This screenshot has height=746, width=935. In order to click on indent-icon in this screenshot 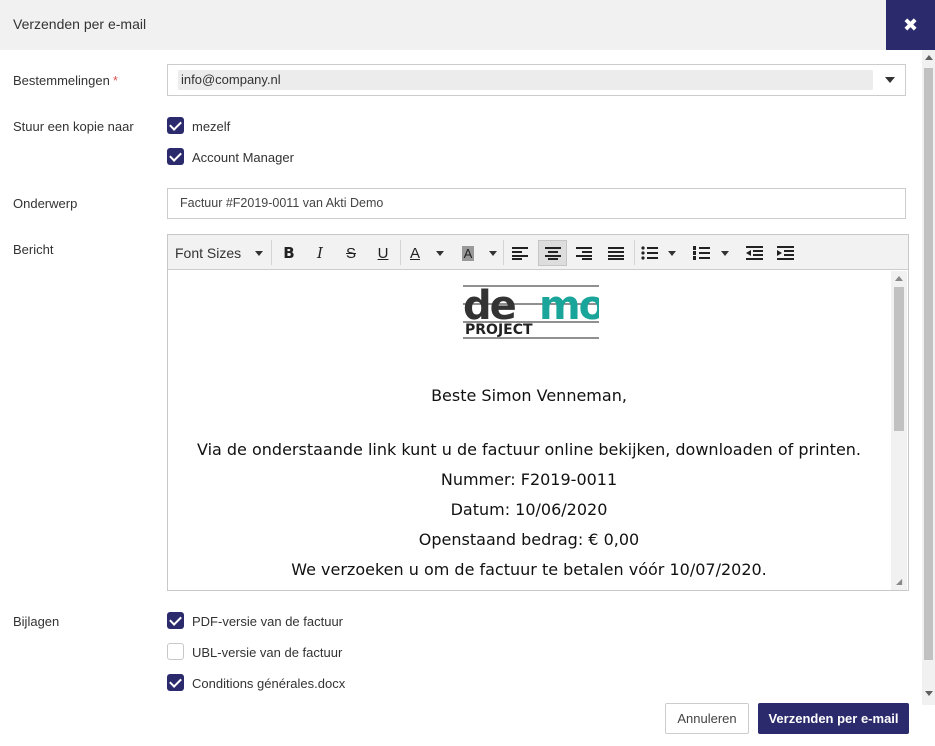, I will do `click(785, 253)`.